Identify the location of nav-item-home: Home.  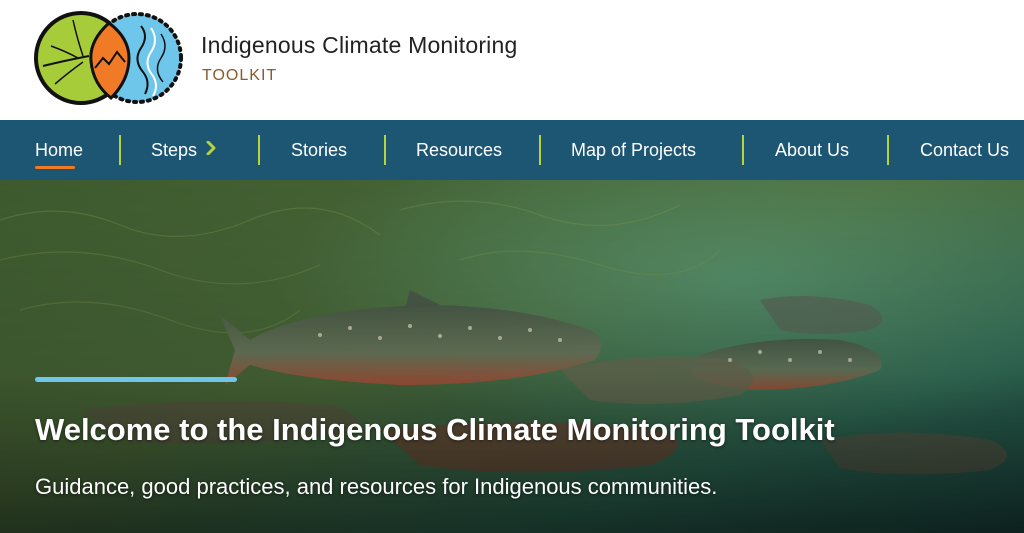
(59, 150).